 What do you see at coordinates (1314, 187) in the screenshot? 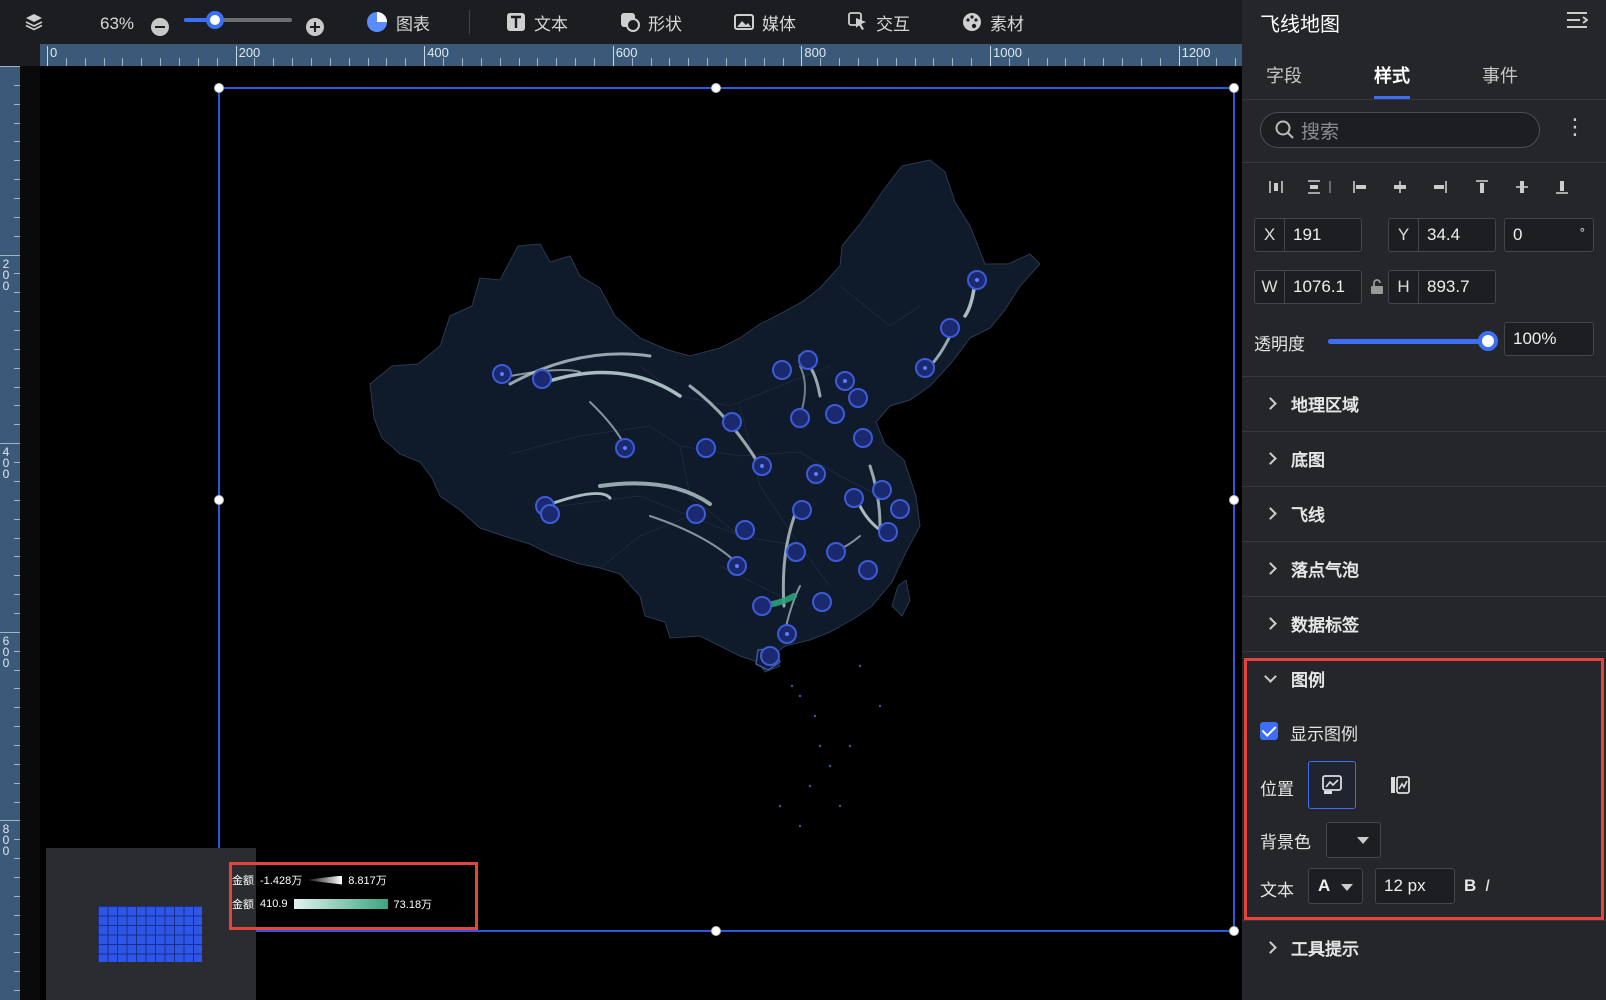
I see `distribute-vertical-icon` at bounding box center [1314, 187].